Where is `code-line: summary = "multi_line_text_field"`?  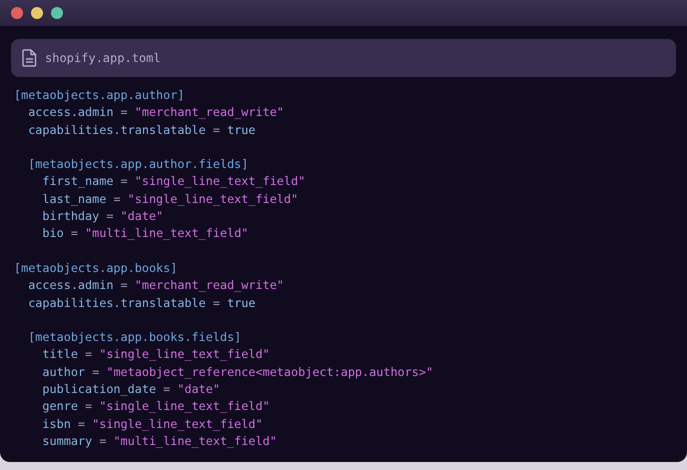 code-line: summary = "multi_line_text_field" is located at coordinates (159, 441).